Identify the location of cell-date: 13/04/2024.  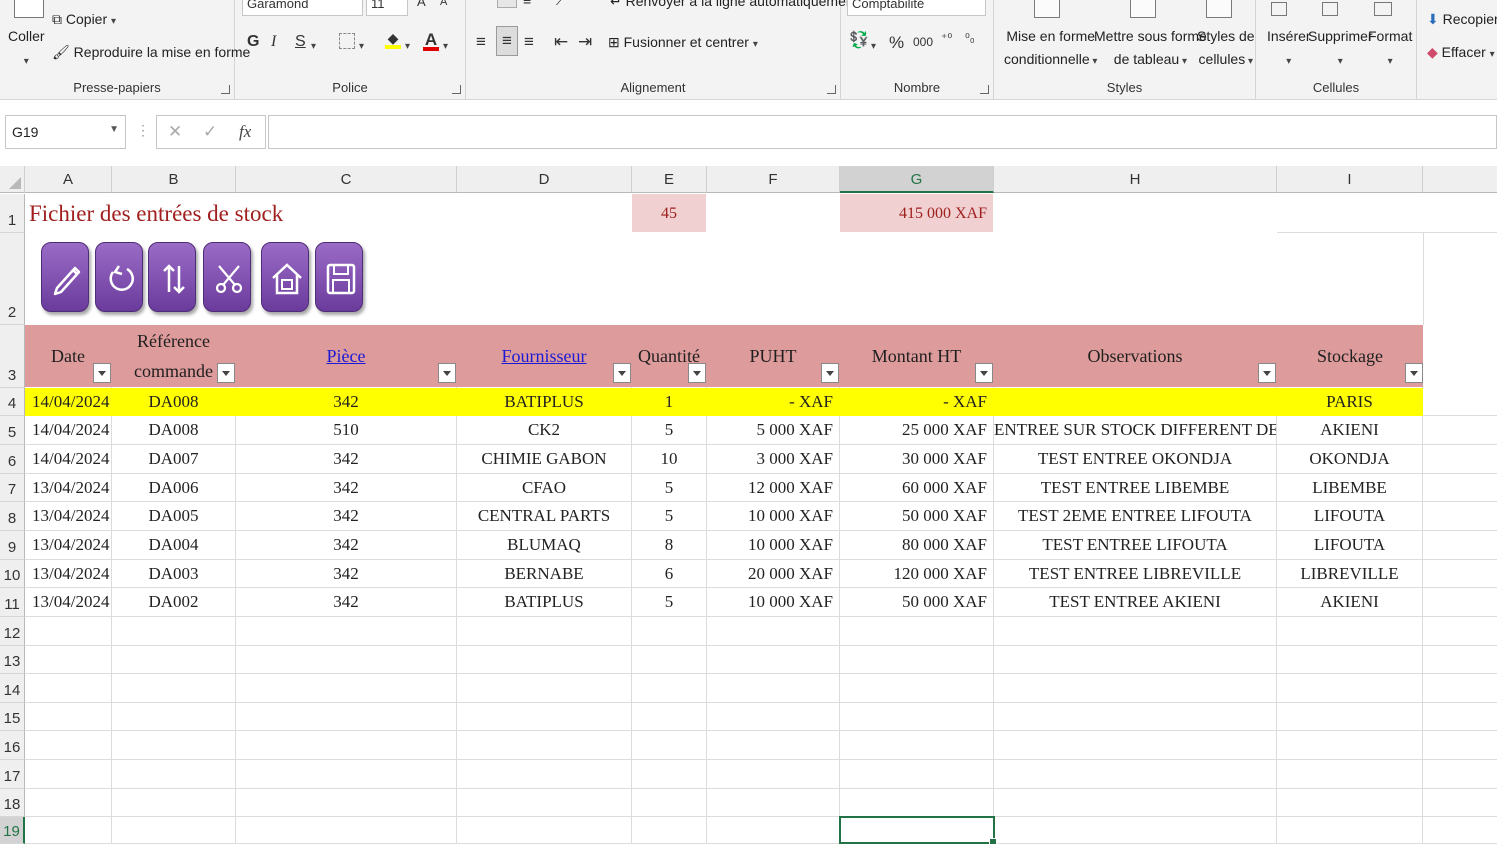
(68, 516).